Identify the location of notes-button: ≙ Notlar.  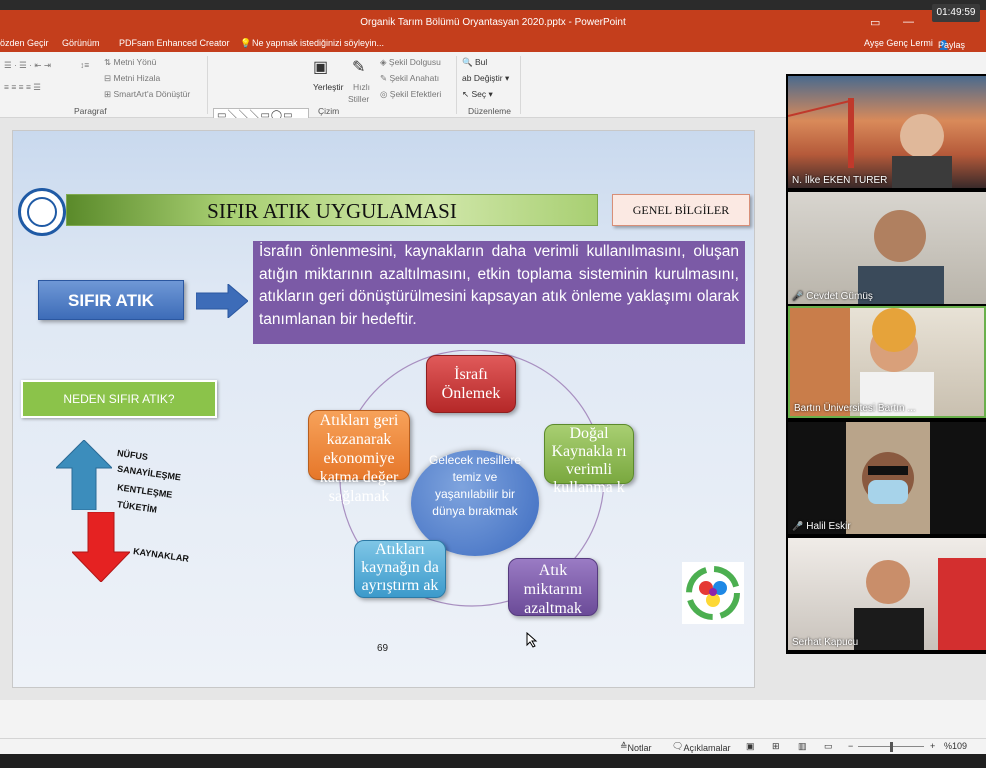
(636, 747).